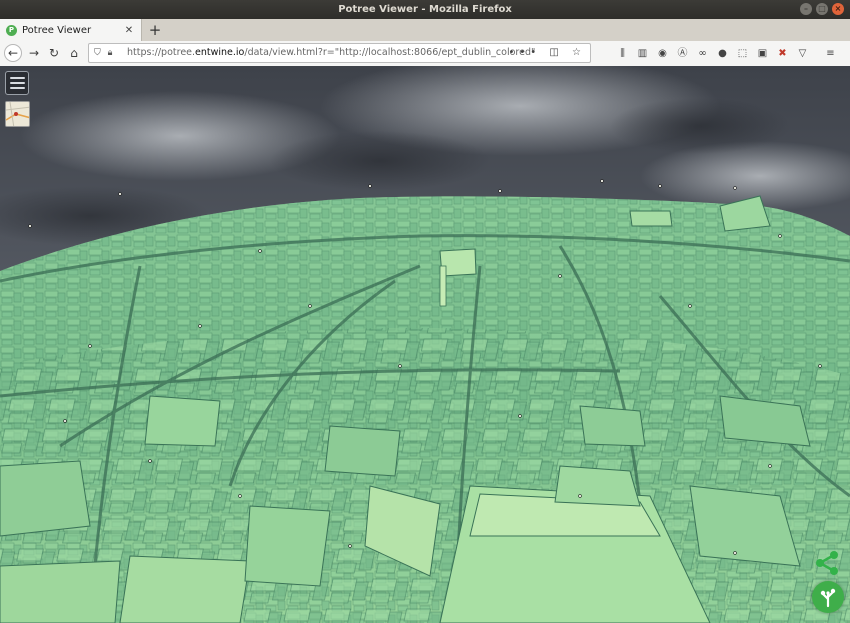  What do you see at coordinates (838, 9) in the screenshot?
I see `close-icon: ×` at bounding box center [838, 9].